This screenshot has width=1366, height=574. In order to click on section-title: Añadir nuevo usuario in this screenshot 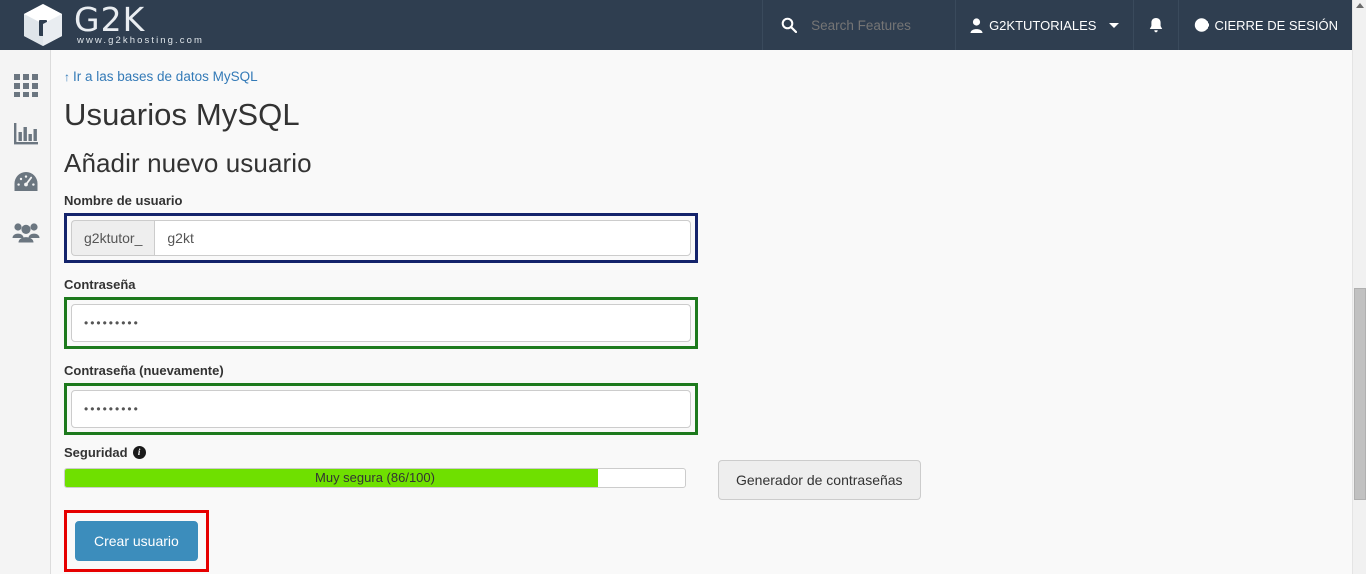, I will do `click(188, 163)`.